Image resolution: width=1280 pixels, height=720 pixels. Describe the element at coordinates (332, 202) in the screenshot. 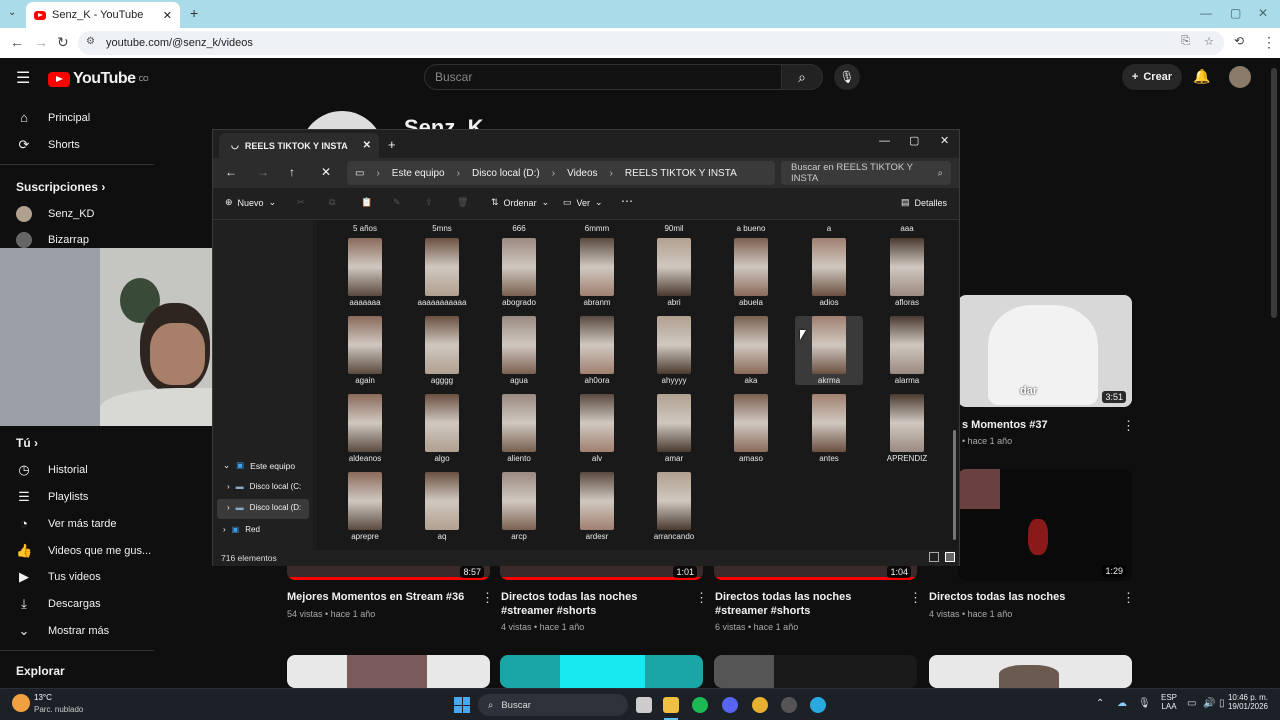

I see `copy-icon: ⧉` at that location.